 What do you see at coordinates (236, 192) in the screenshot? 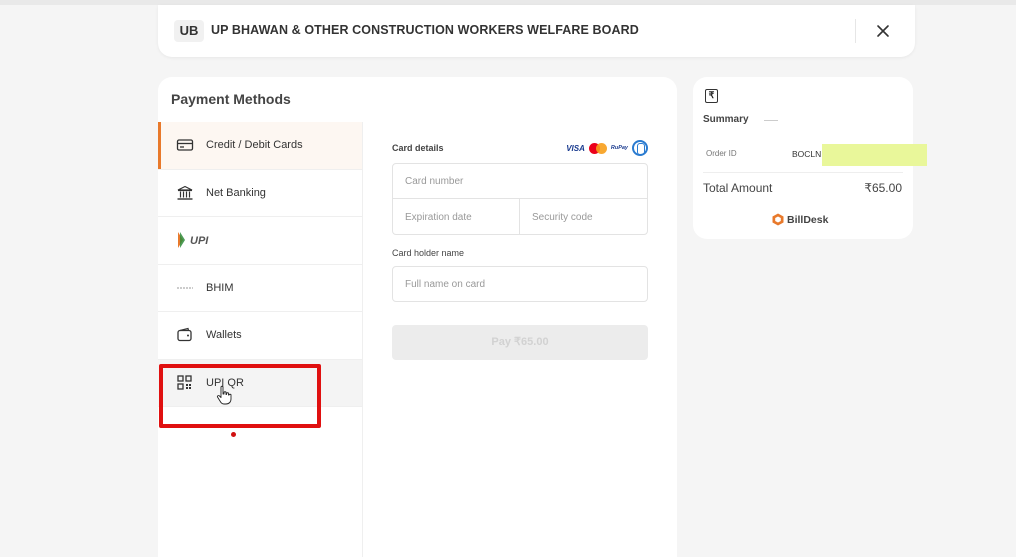
I see `method-label: Net Banking` at bounding box center [236, 192].